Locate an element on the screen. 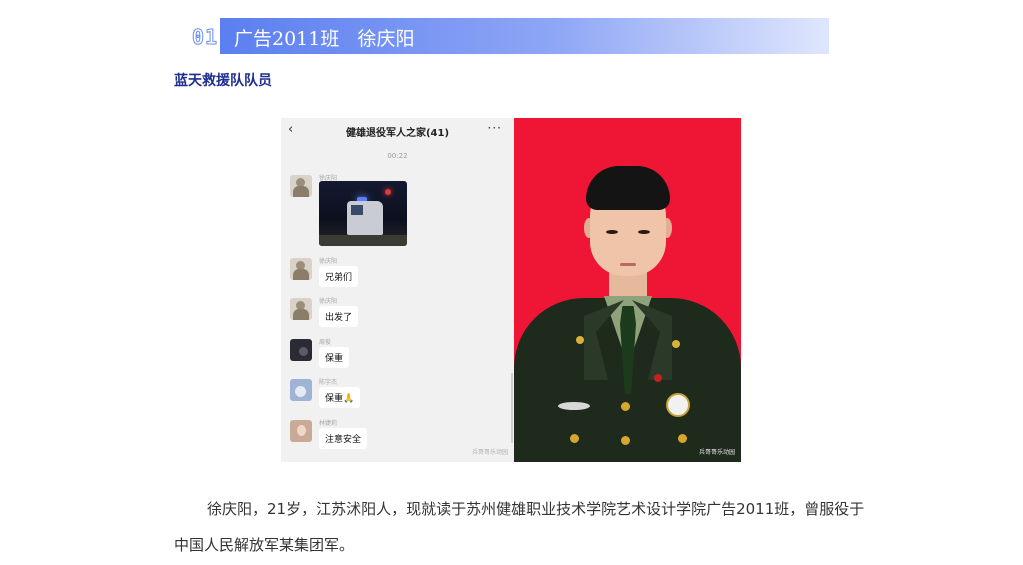  chat-nickname: 林婕莉 is located at coordinates (328, 423).